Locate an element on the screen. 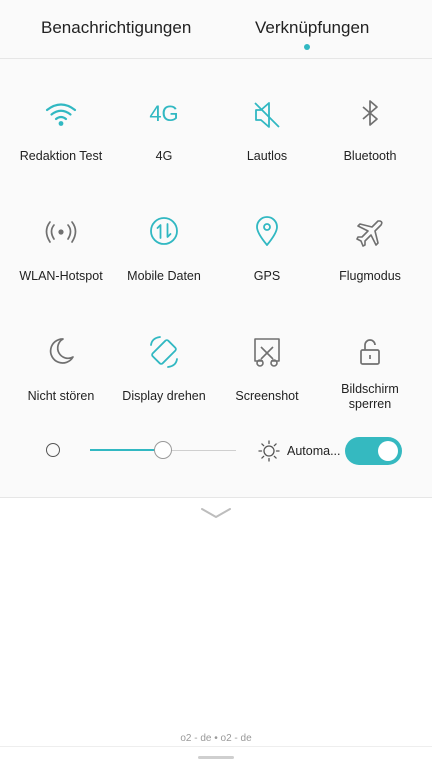  tile-label-line1: Bildschirm is located at coordinates (370, 389).